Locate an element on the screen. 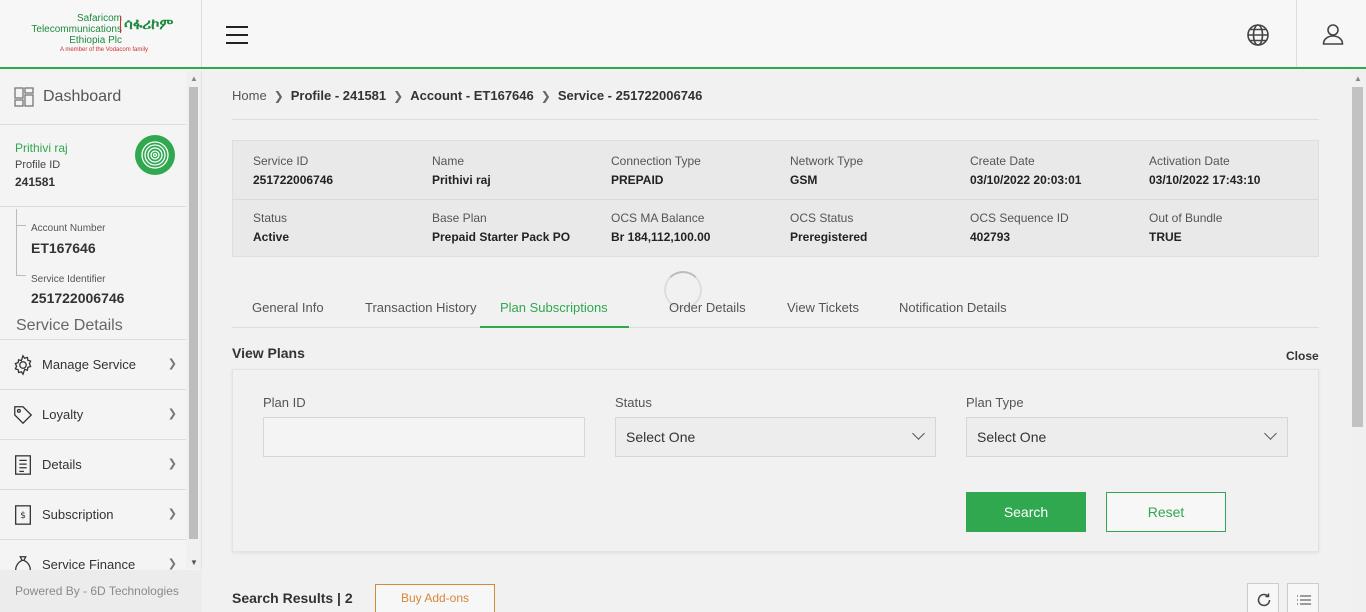  breadcrumb-account: Account - ET167646 is located at coordinates (472, 95).